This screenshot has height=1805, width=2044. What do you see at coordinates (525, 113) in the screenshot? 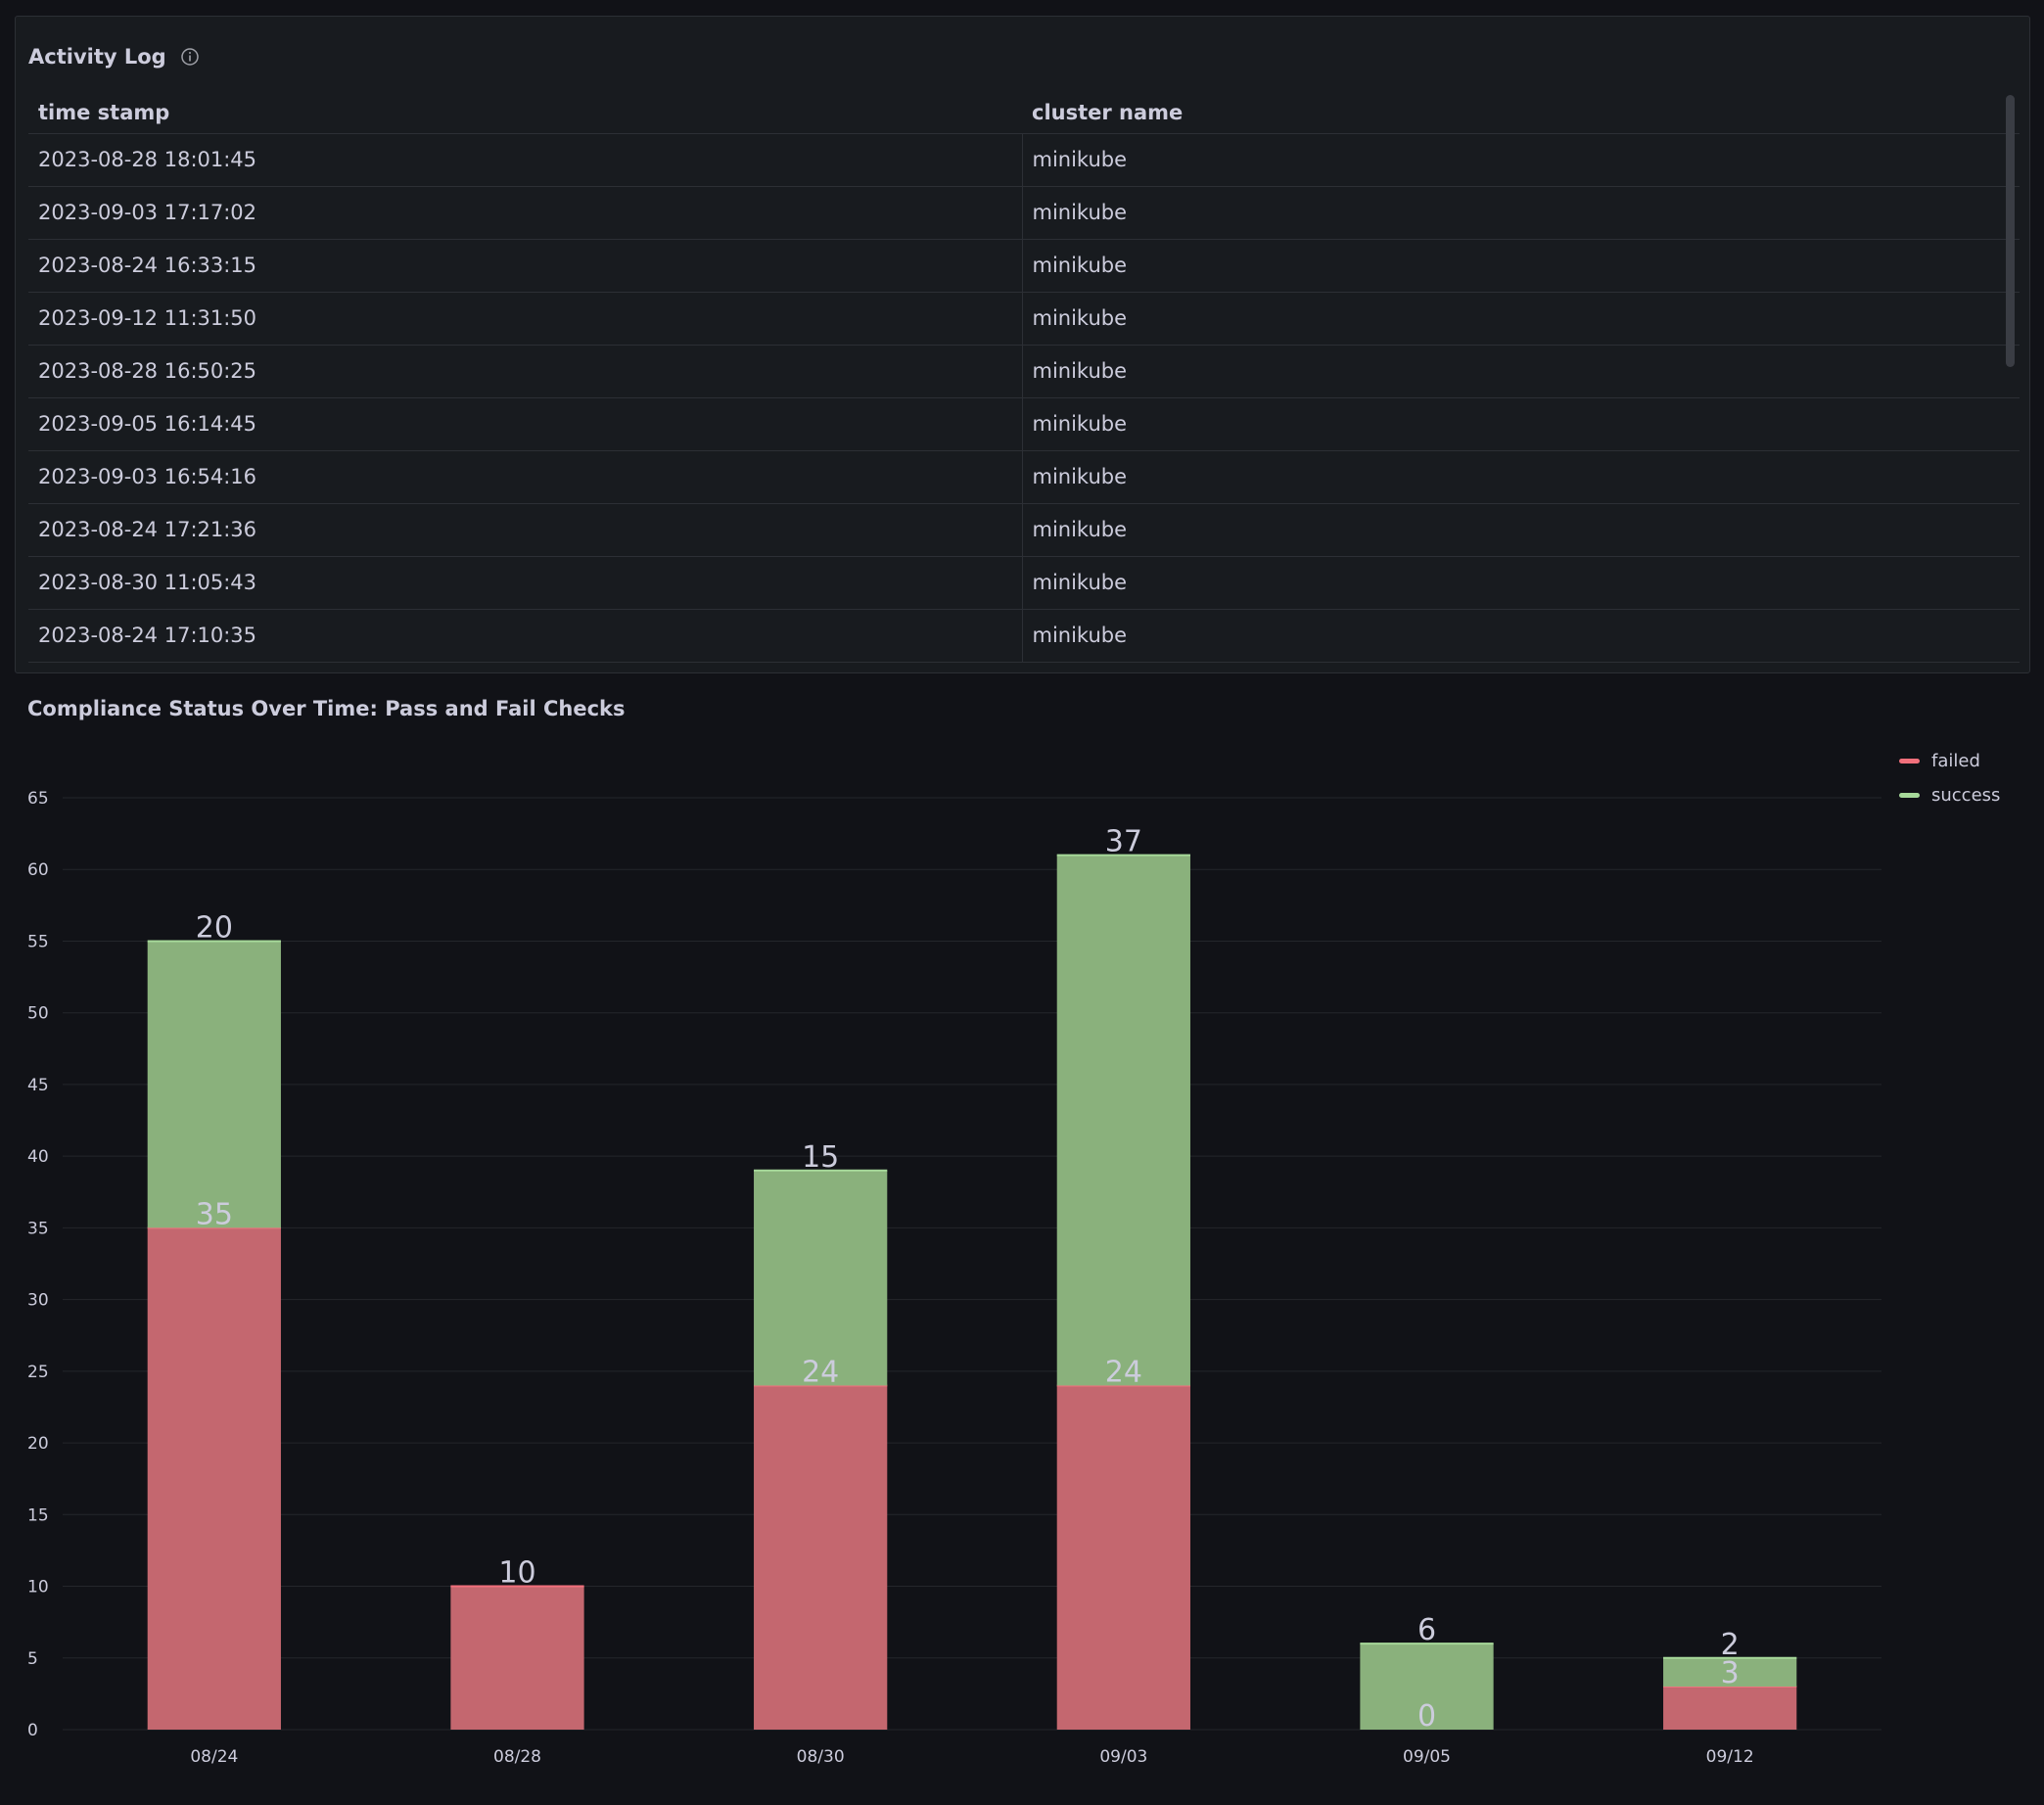
I see `column-header-time-stamp: time stamp` at bounding box center [525, 113].